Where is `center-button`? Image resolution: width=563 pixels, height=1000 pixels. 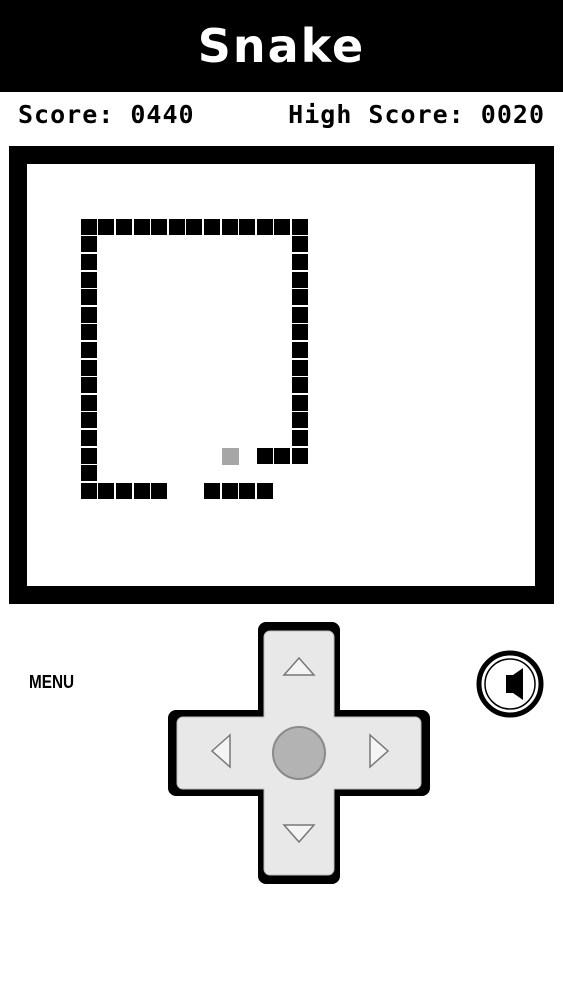
center-button is located at coordinates (299, 753).